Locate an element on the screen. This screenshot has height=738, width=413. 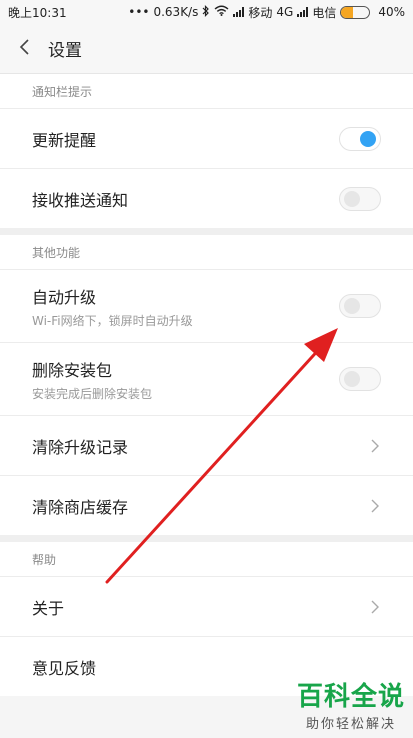
setting-label: 关于 is located at coordinates (48, 608).